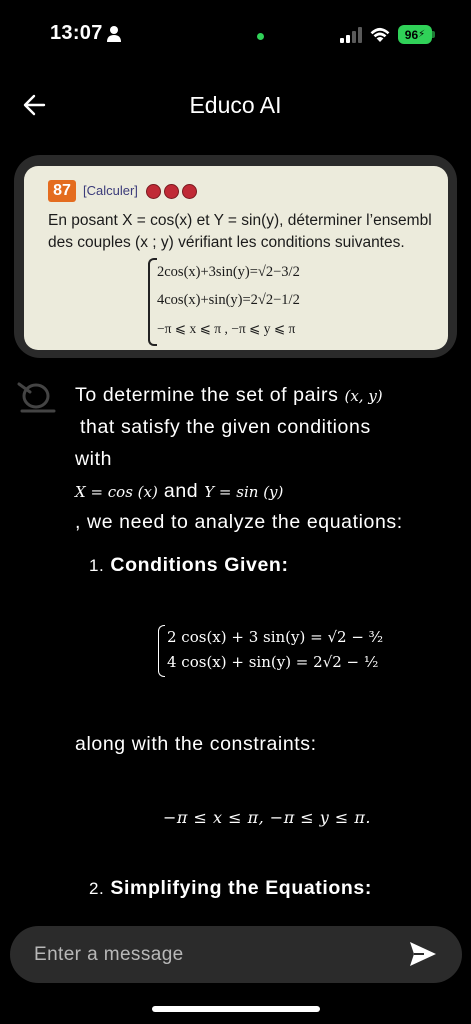 This screenshot has width=471, height=1024. I want to click on battery-level: 96, so click(411, 34).